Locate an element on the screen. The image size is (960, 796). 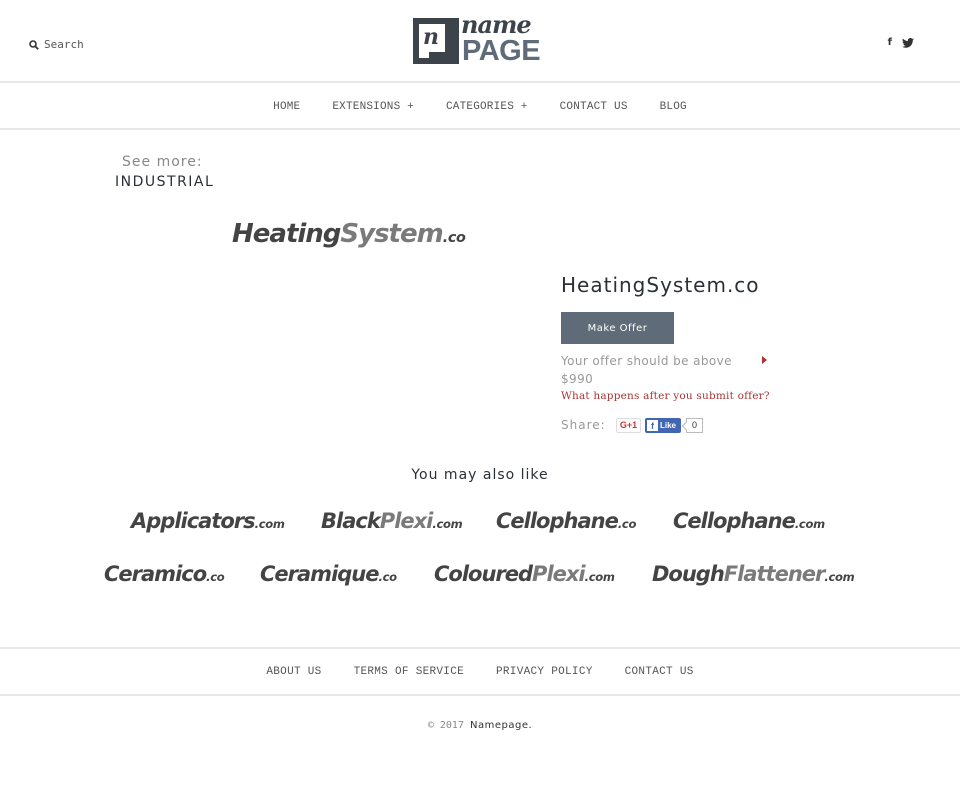
facebook-like-button: f Like is located at coordinates (663, 425).